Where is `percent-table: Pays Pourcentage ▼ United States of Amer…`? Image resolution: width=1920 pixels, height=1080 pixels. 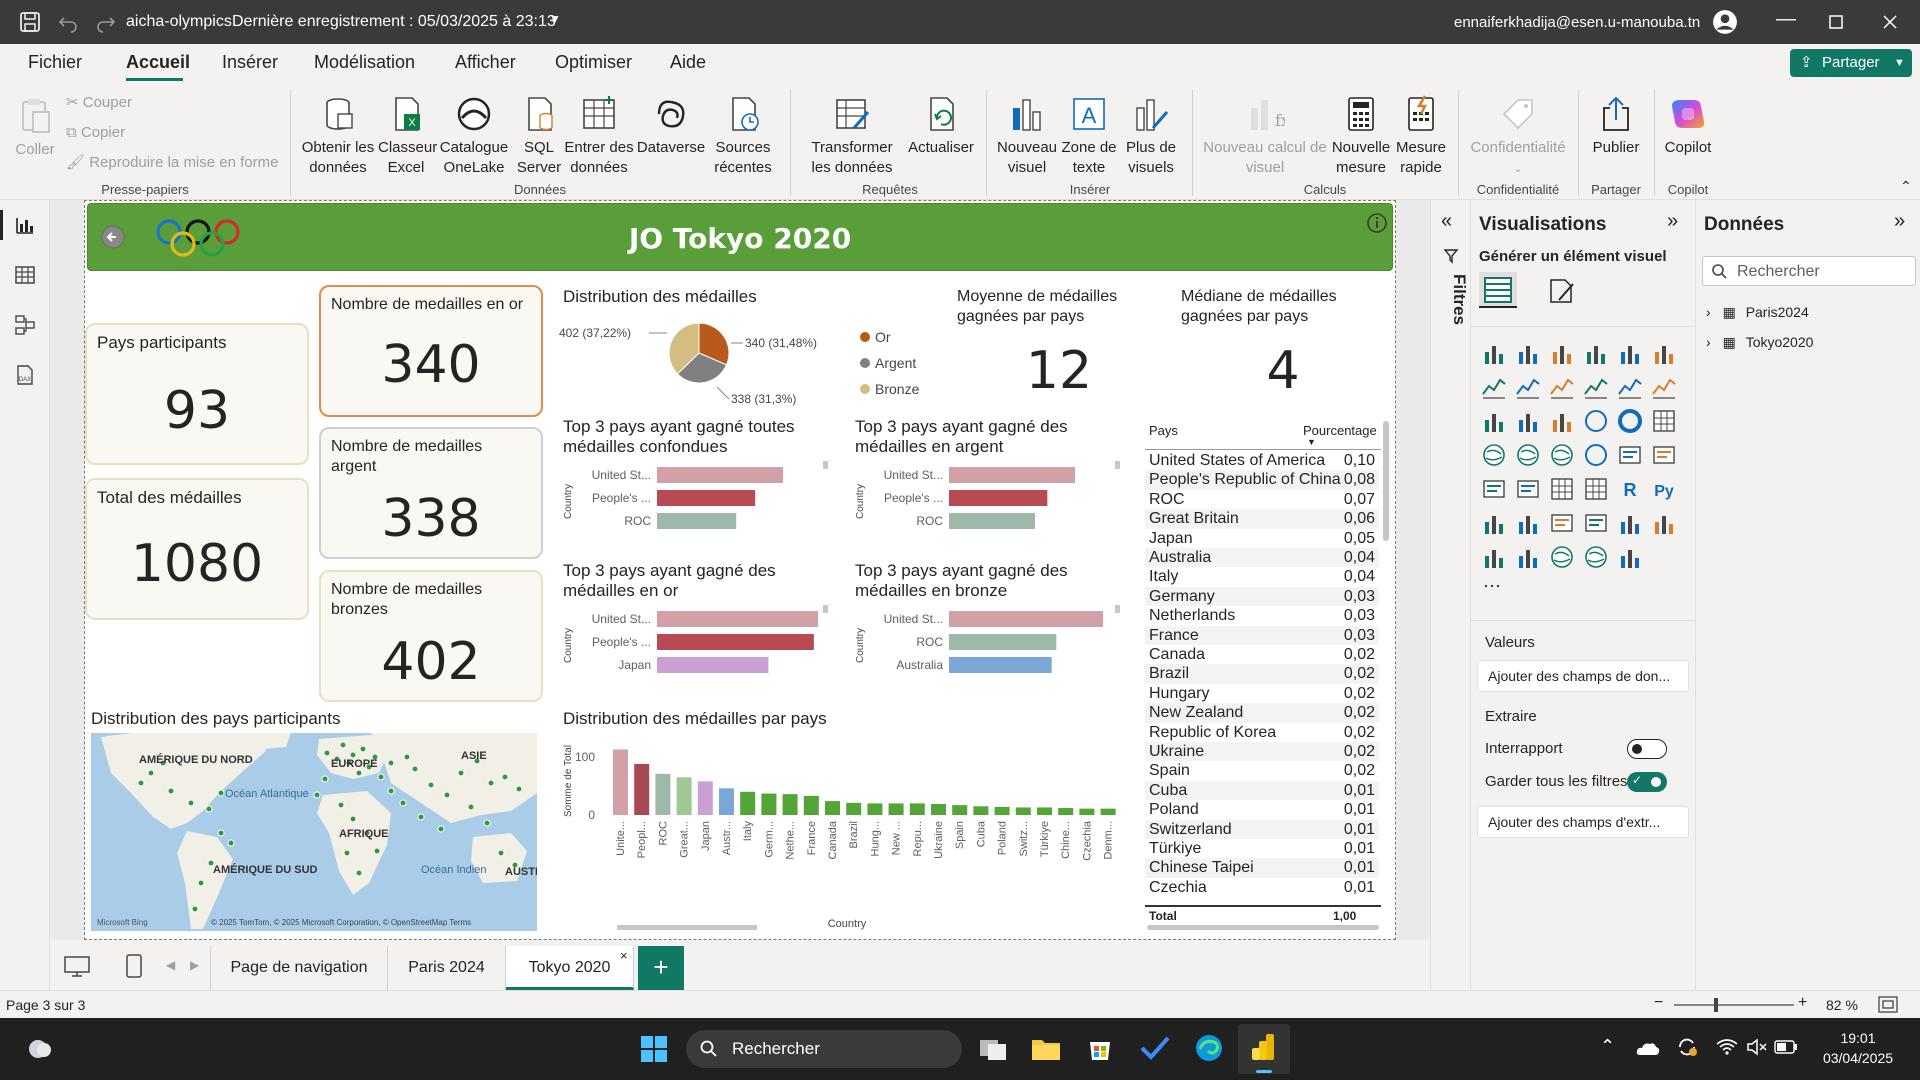
percent-table: Pays Pourcentage ▼ United States of Amer… is located at coordinates (1267, 675).